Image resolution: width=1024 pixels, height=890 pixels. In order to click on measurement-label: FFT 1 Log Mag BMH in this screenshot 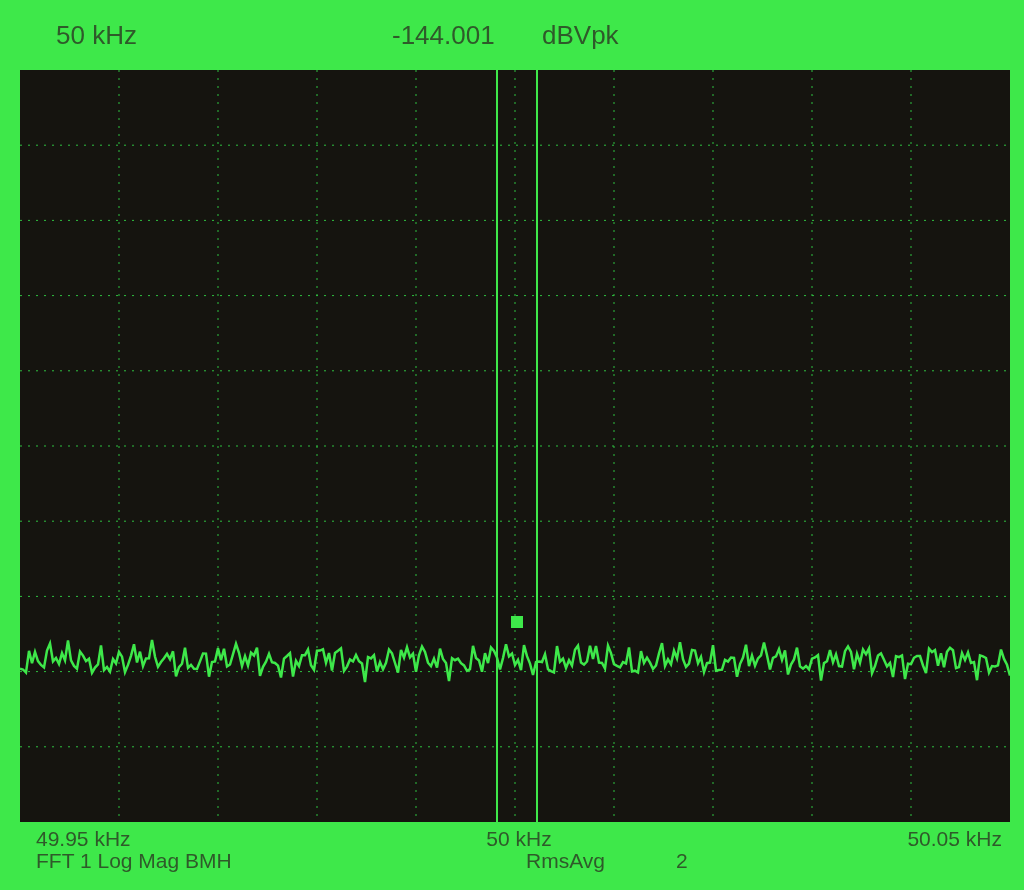, I will do `click(134, 861)`.